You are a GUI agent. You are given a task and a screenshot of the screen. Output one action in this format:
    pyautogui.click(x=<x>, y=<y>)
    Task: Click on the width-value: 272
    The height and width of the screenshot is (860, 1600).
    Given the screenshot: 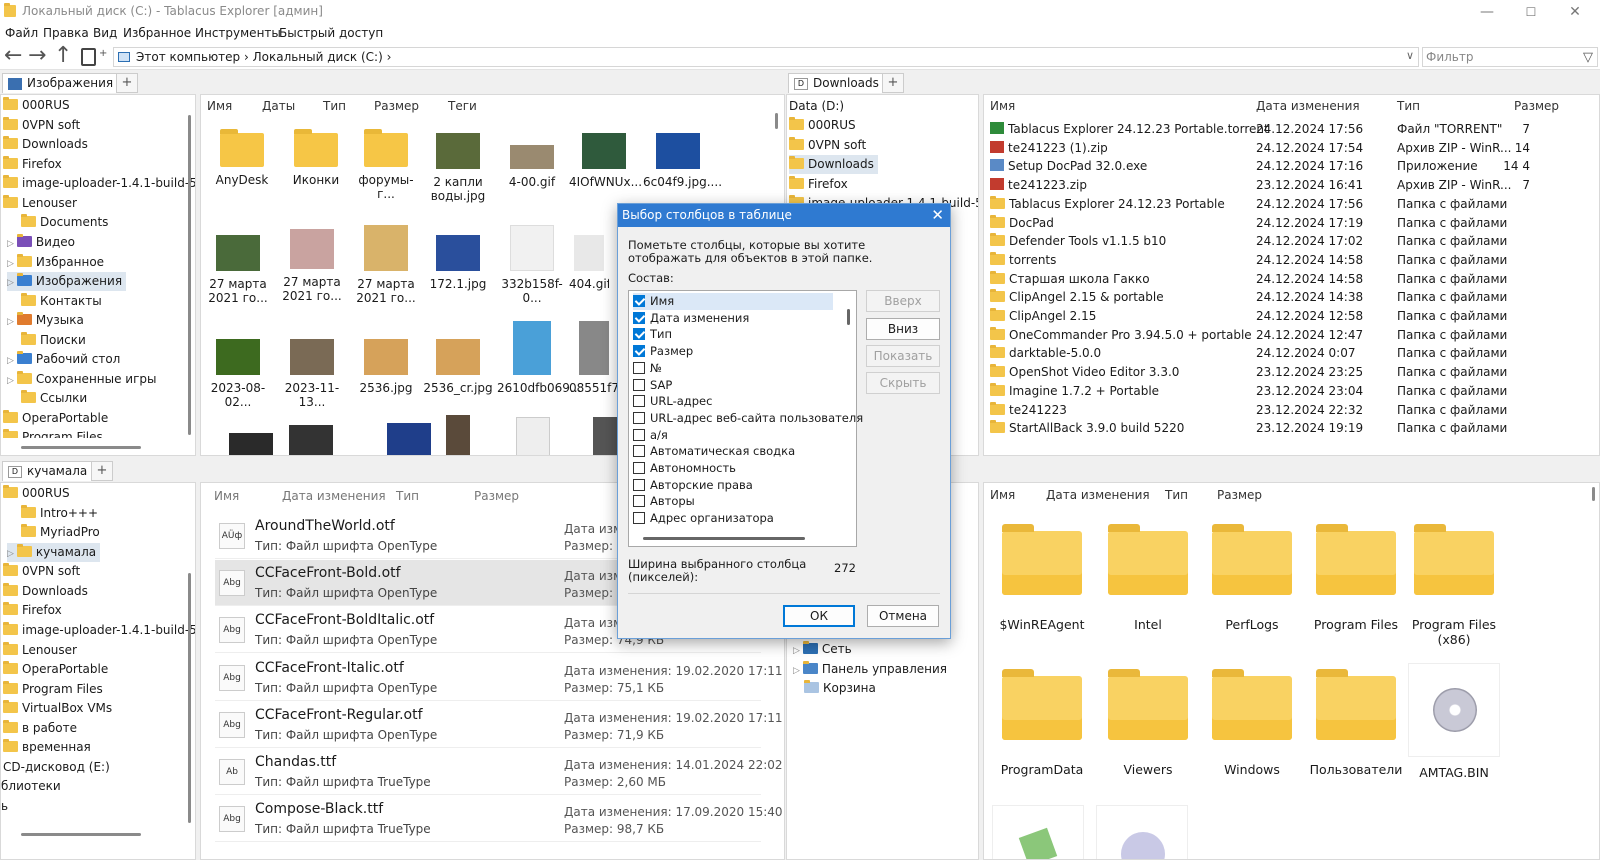 What is the action you would take?
    pyautogui.click(x=841, y=568)
    